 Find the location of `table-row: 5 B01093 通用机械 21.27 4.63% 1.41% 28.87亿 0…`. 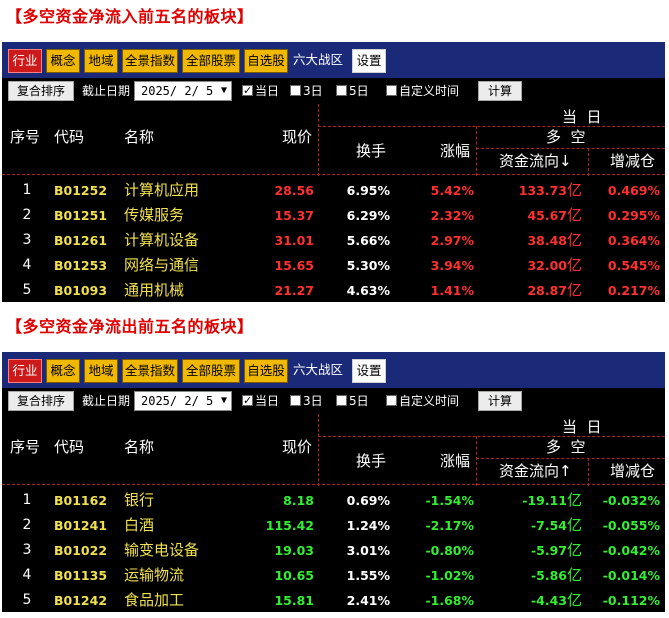

table-row: 5 B01093 通用机械 21.27 4.63% 1.41% 28.87亿 0… is located at coordinates (333, 290).